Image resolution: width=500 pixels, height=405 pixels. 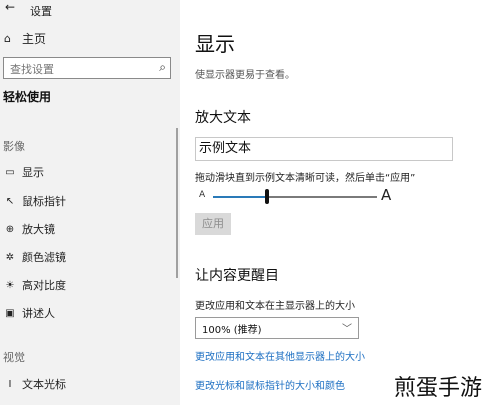 I want to click on sidebar-item-label: 文本光标, so click(x=44, y=384).